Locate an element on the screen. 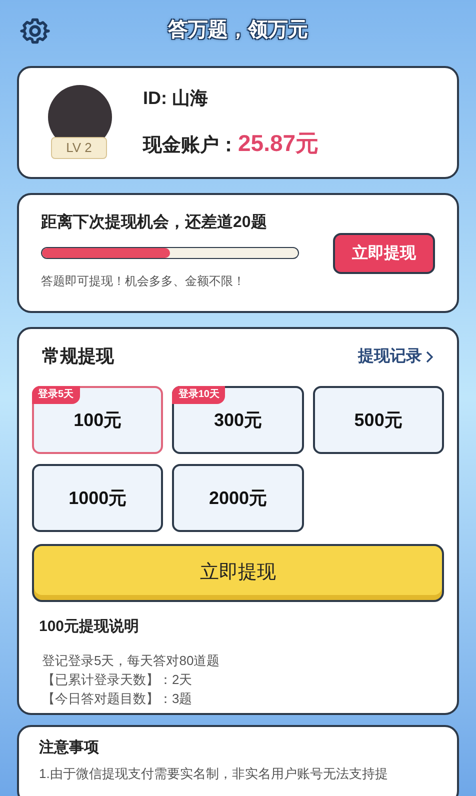 This screenshot has width=476, height=796. amount-option: 登录5天 100元 is located at coordinates (98, 420).